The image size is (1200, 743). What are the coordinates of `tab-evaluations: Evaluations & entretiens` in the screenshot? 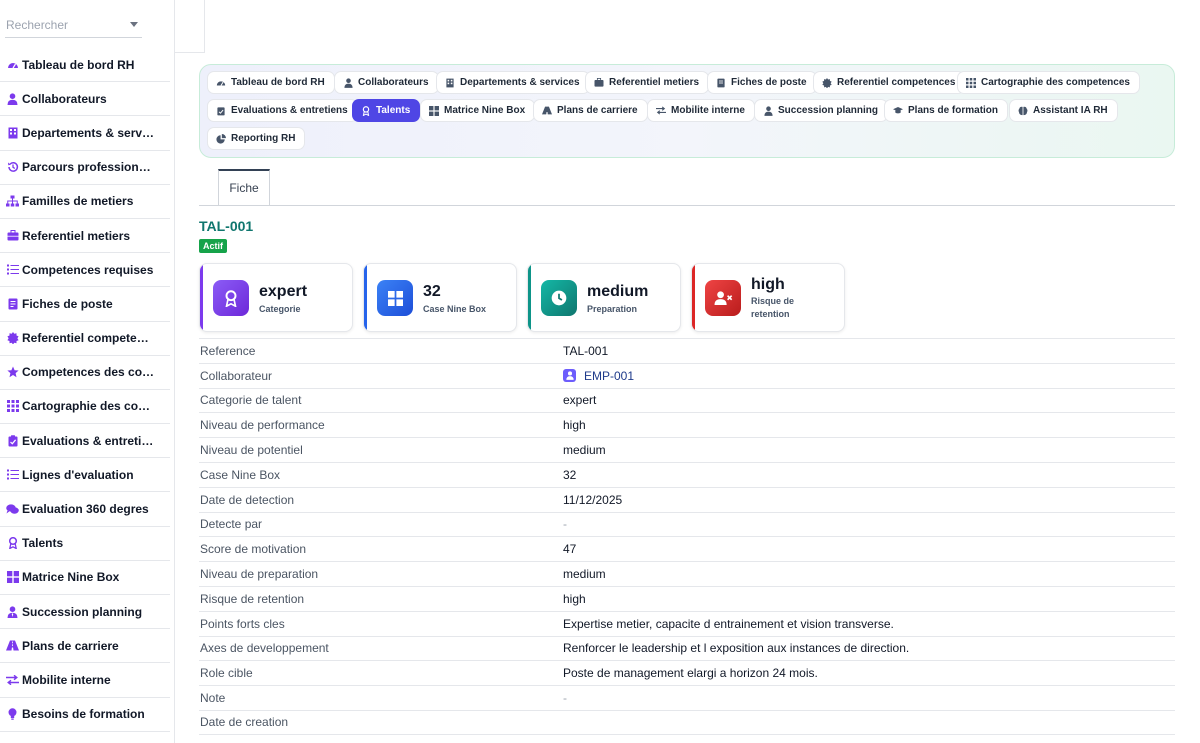 It's located at (282, 110).